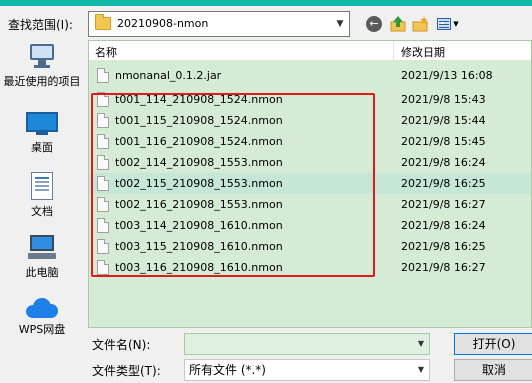 The image size is (532, 383). What do you see at coordinates (42, 81) in the screenshot?
I see `place-label: 最近使用的项目` at bounding box center [42, 81].